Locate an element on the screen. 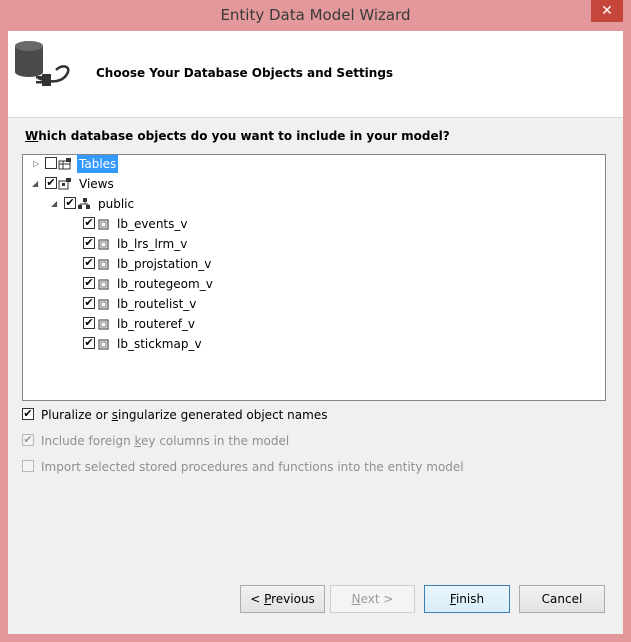  database-plug-icon is located at coordinates (42, 63).